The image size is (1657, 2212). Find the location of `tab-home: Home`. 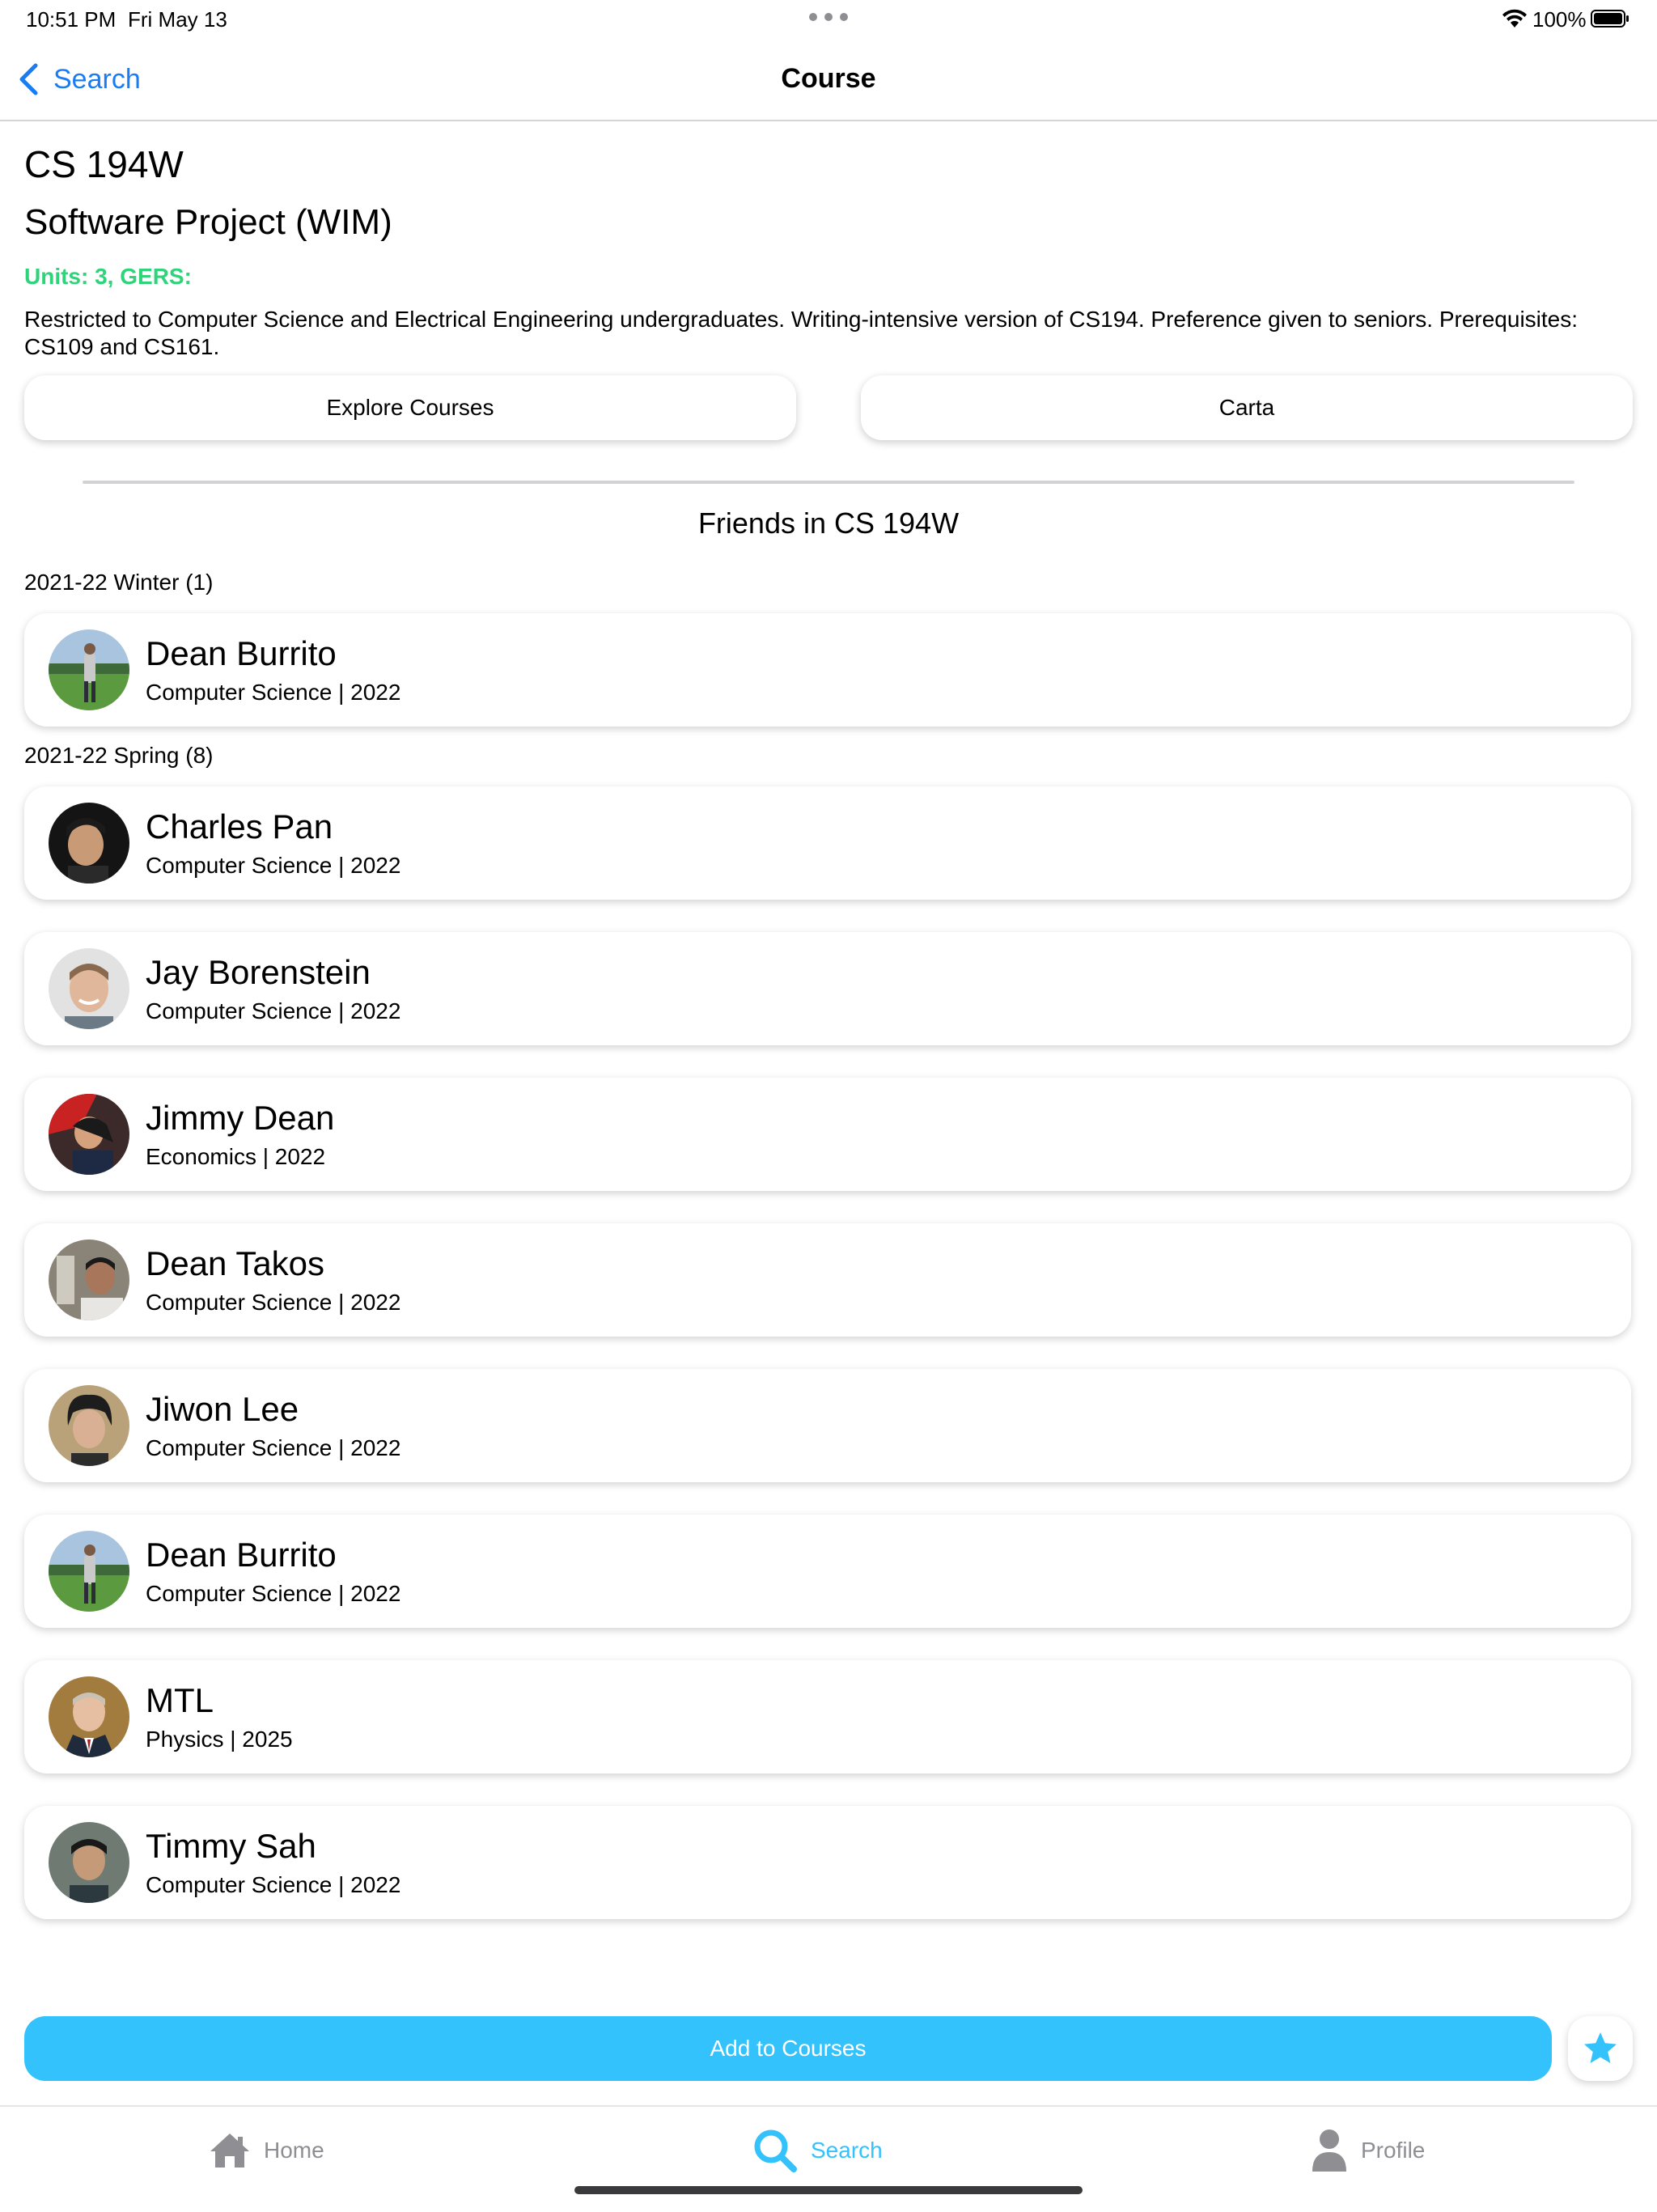

tab-home: Home is located at coordinates (266, 2150).